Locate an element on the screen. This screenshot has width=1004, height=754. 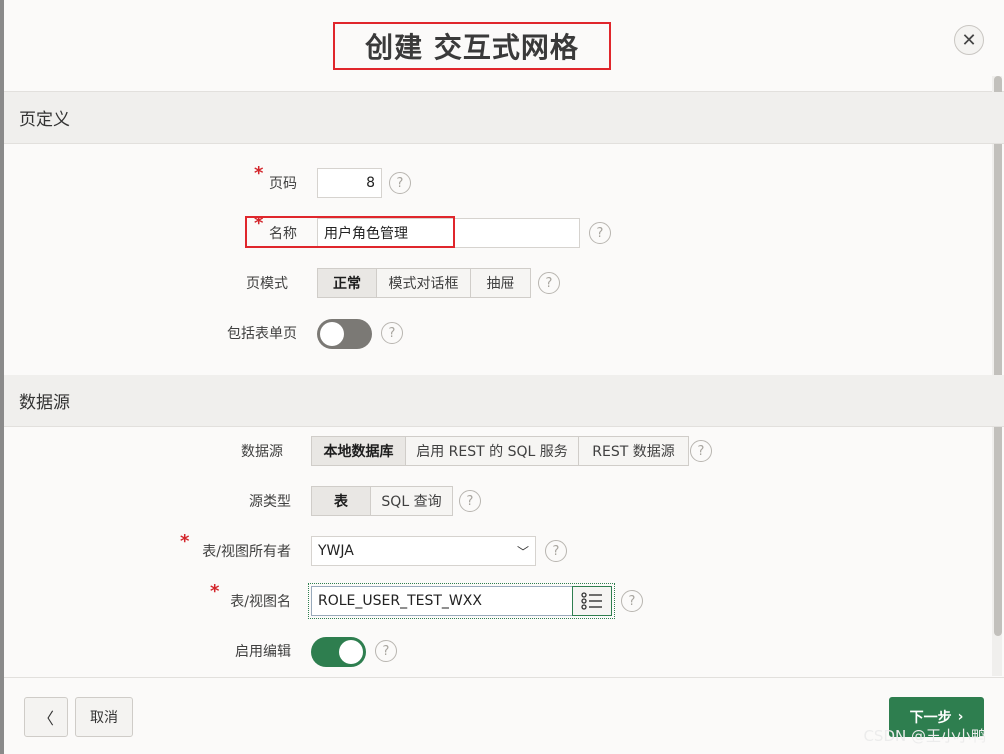
table-name-input: ROLE_USER_TEST_WXX is located at coordinates (442, 601).